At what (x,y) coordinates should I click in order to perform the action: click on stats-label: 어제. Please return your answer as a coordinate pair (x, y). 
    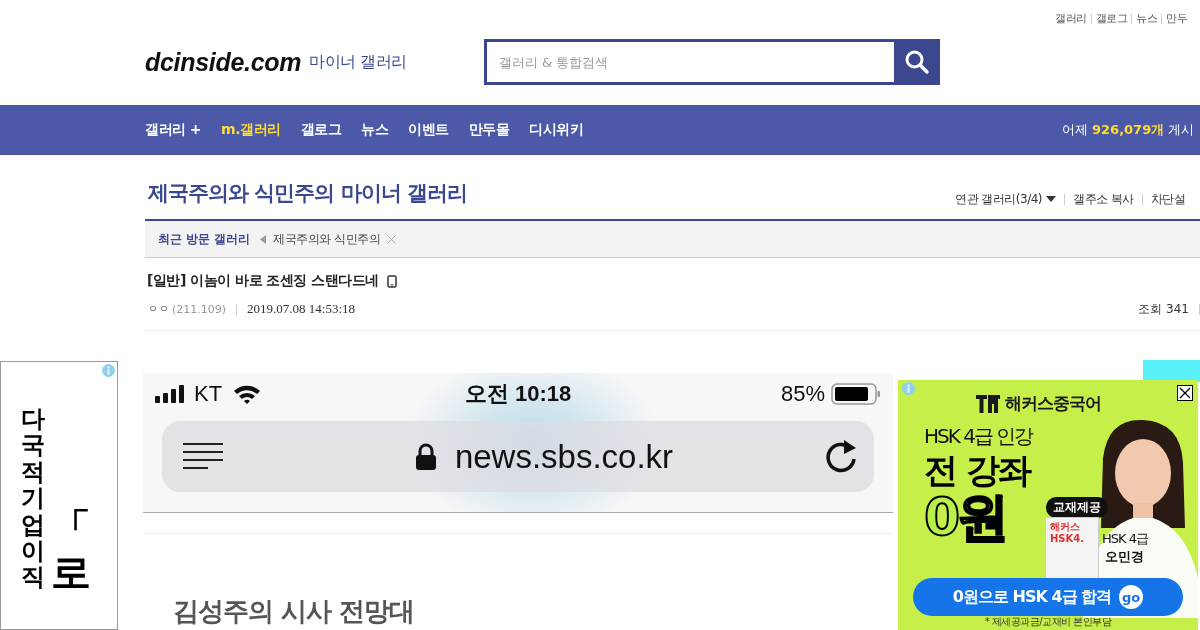
    Looking at the image, I should click on (1075, 130).